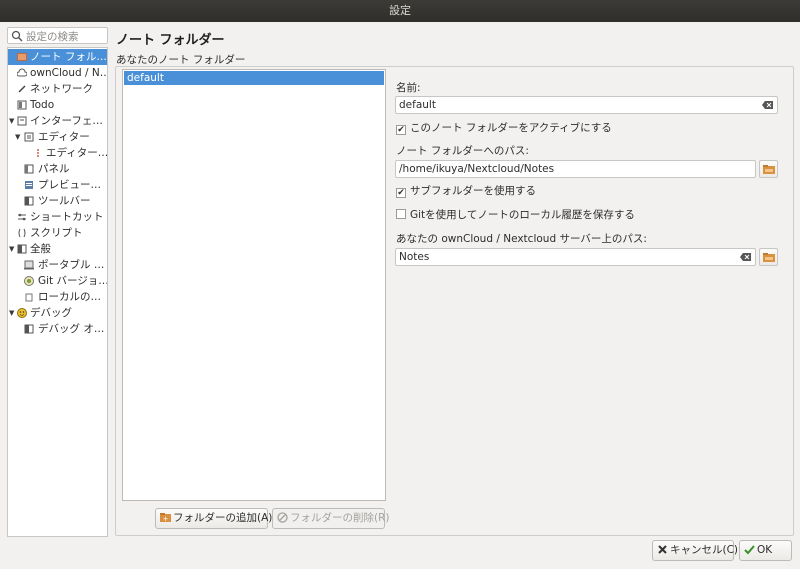 Image resolution: width=800 pixels, height=569 pixels. What do you see at coordinates (67, 217) in the screenshot?
I see `tree-item-label: ショートカット` at bounding box center [67, 217].